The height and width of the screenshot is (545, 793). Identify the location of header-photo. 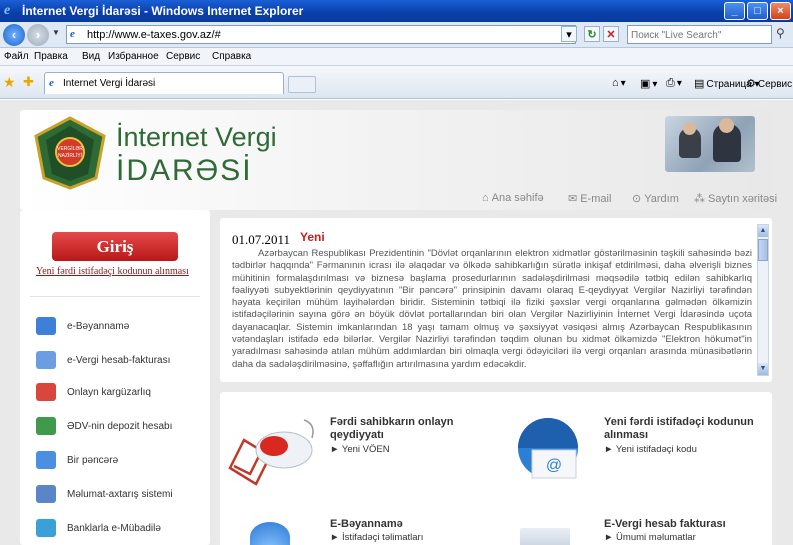
(710, 144).